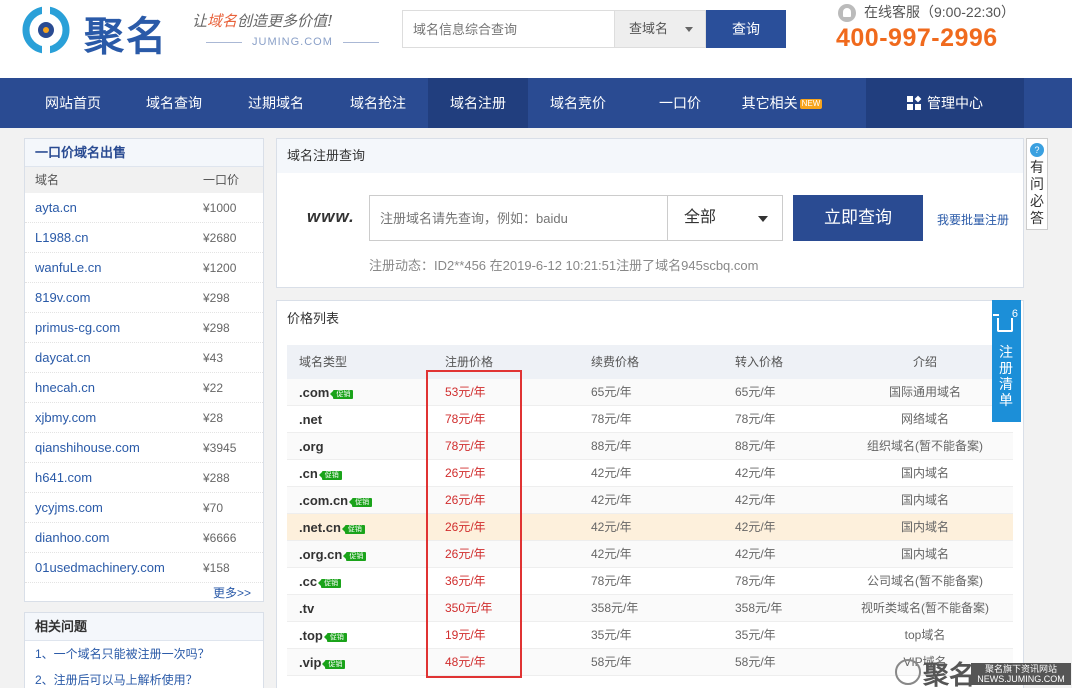 The height and width of the screenshot is (688, 1072). Describe the element at coordinates (611, 635) in the screenshot. I see `renew-price: 35元/年` at that location.